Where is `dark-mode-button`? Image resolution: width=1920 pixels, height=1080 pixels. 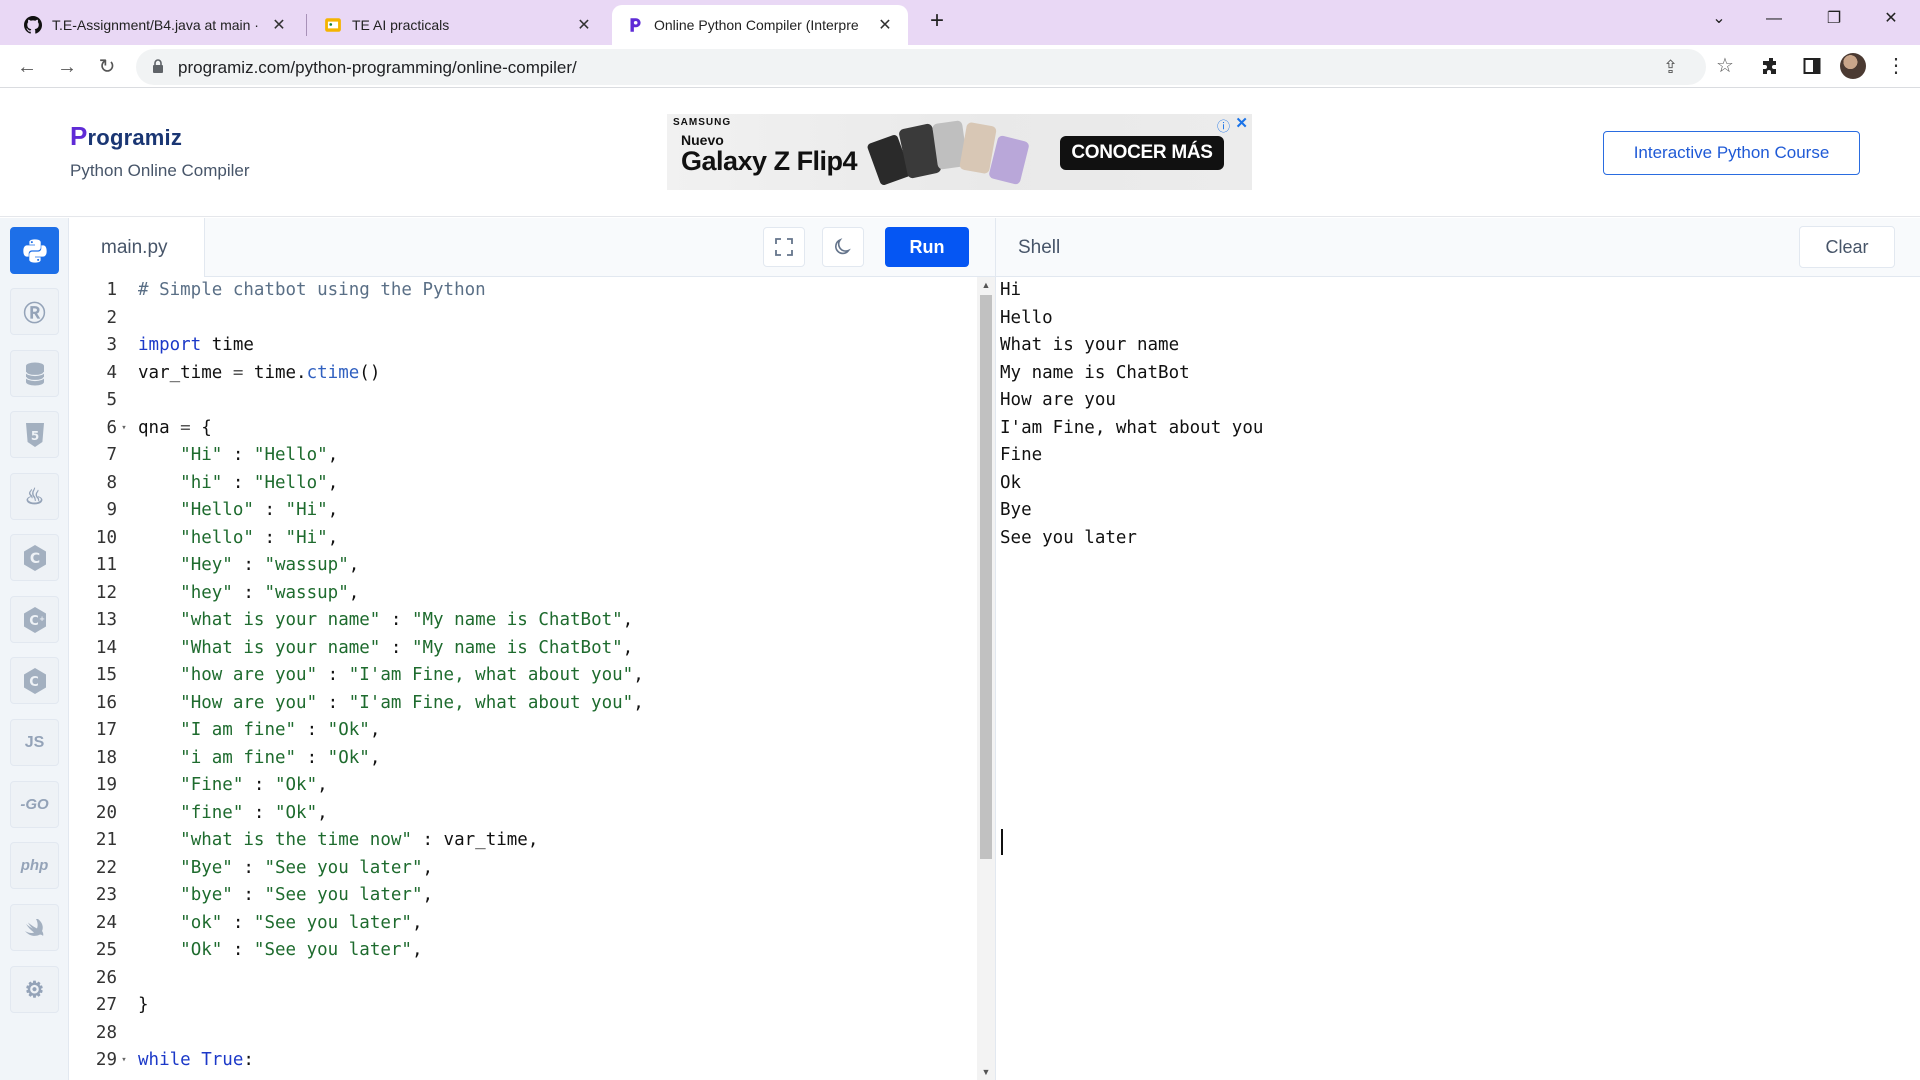 dark-mode-button is located at coordinates (843, 247).